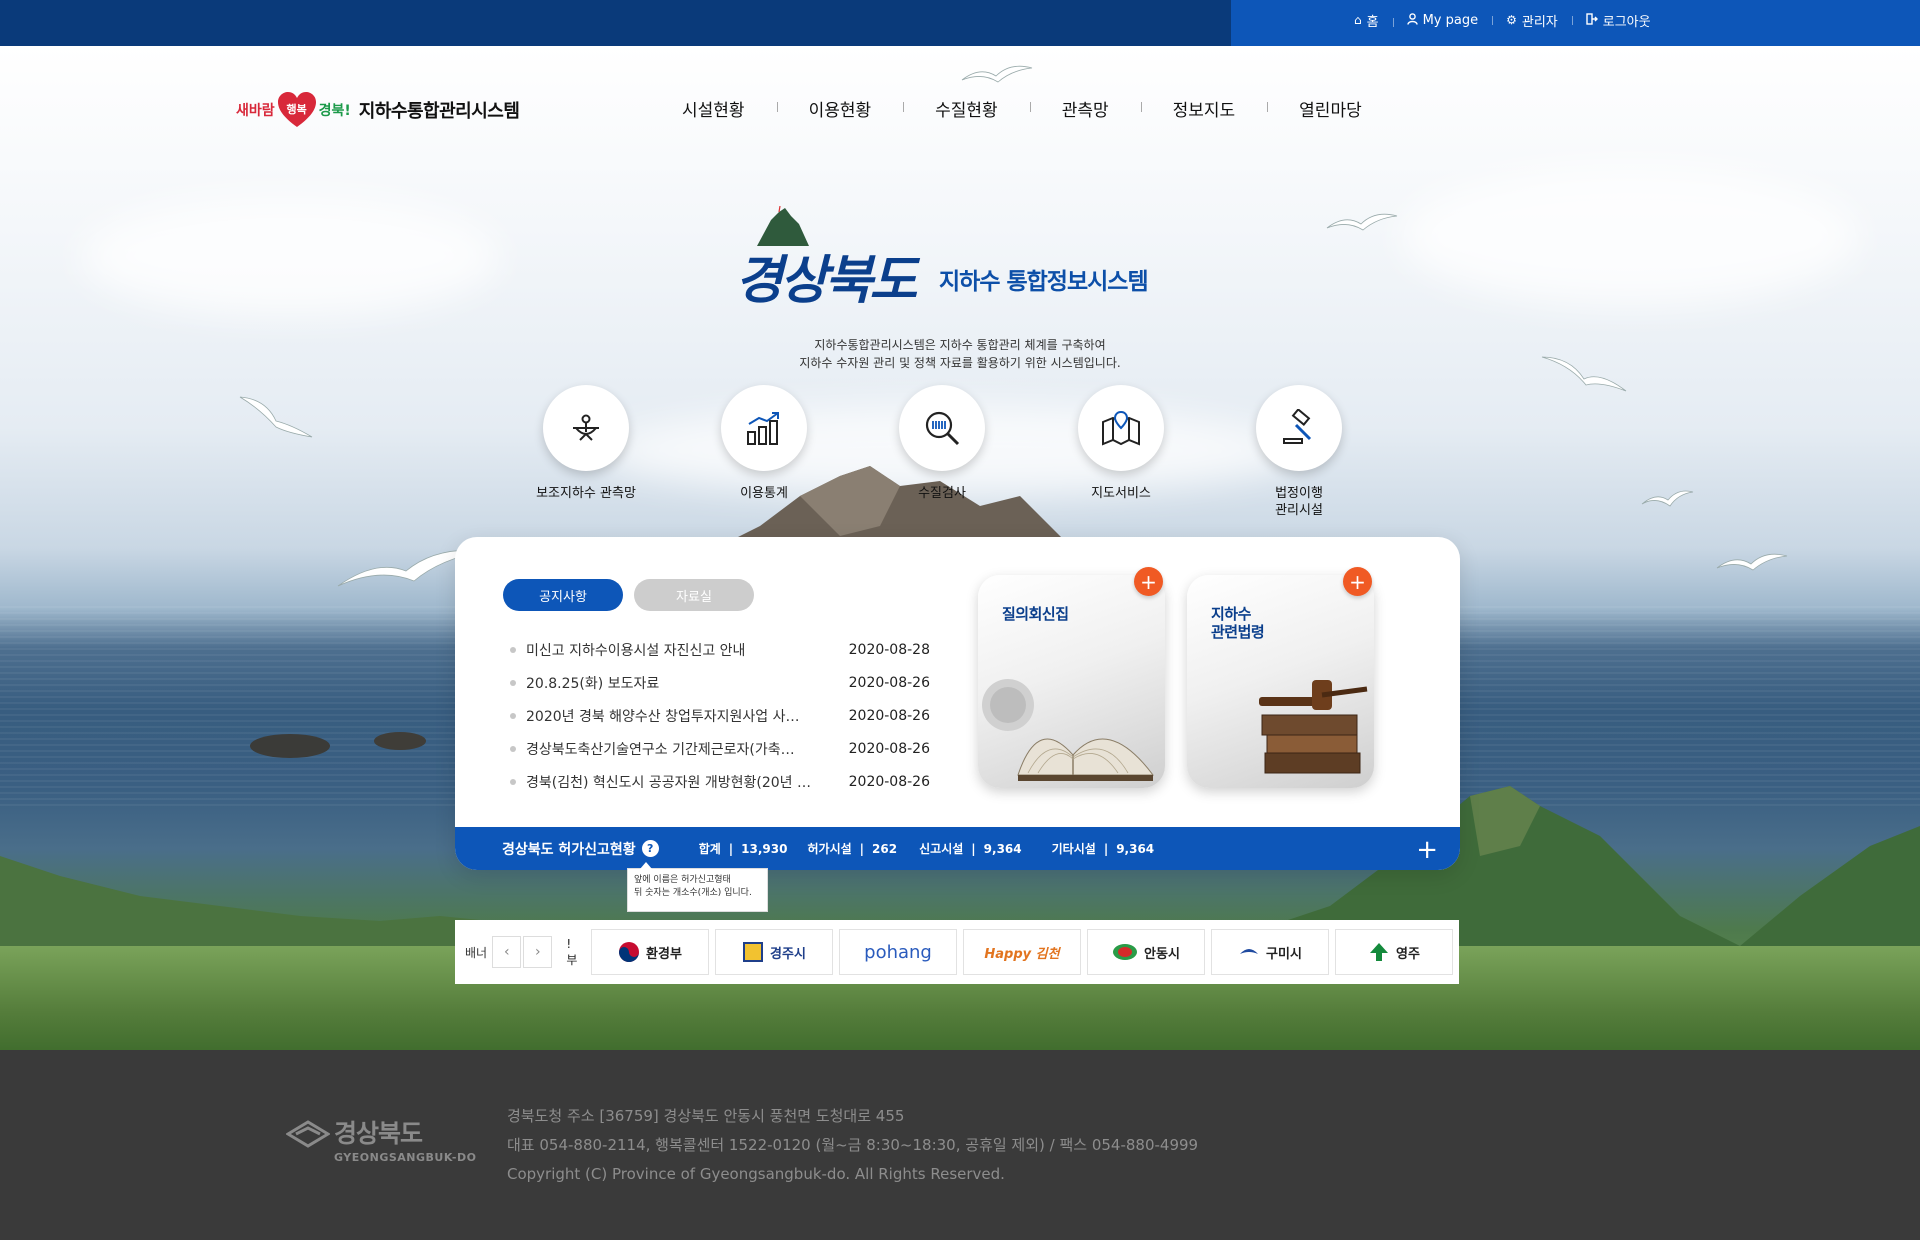  Describe the element at coordinates (1358, 20) in the screenshot. I see `home-icon: ⌂` at that location.